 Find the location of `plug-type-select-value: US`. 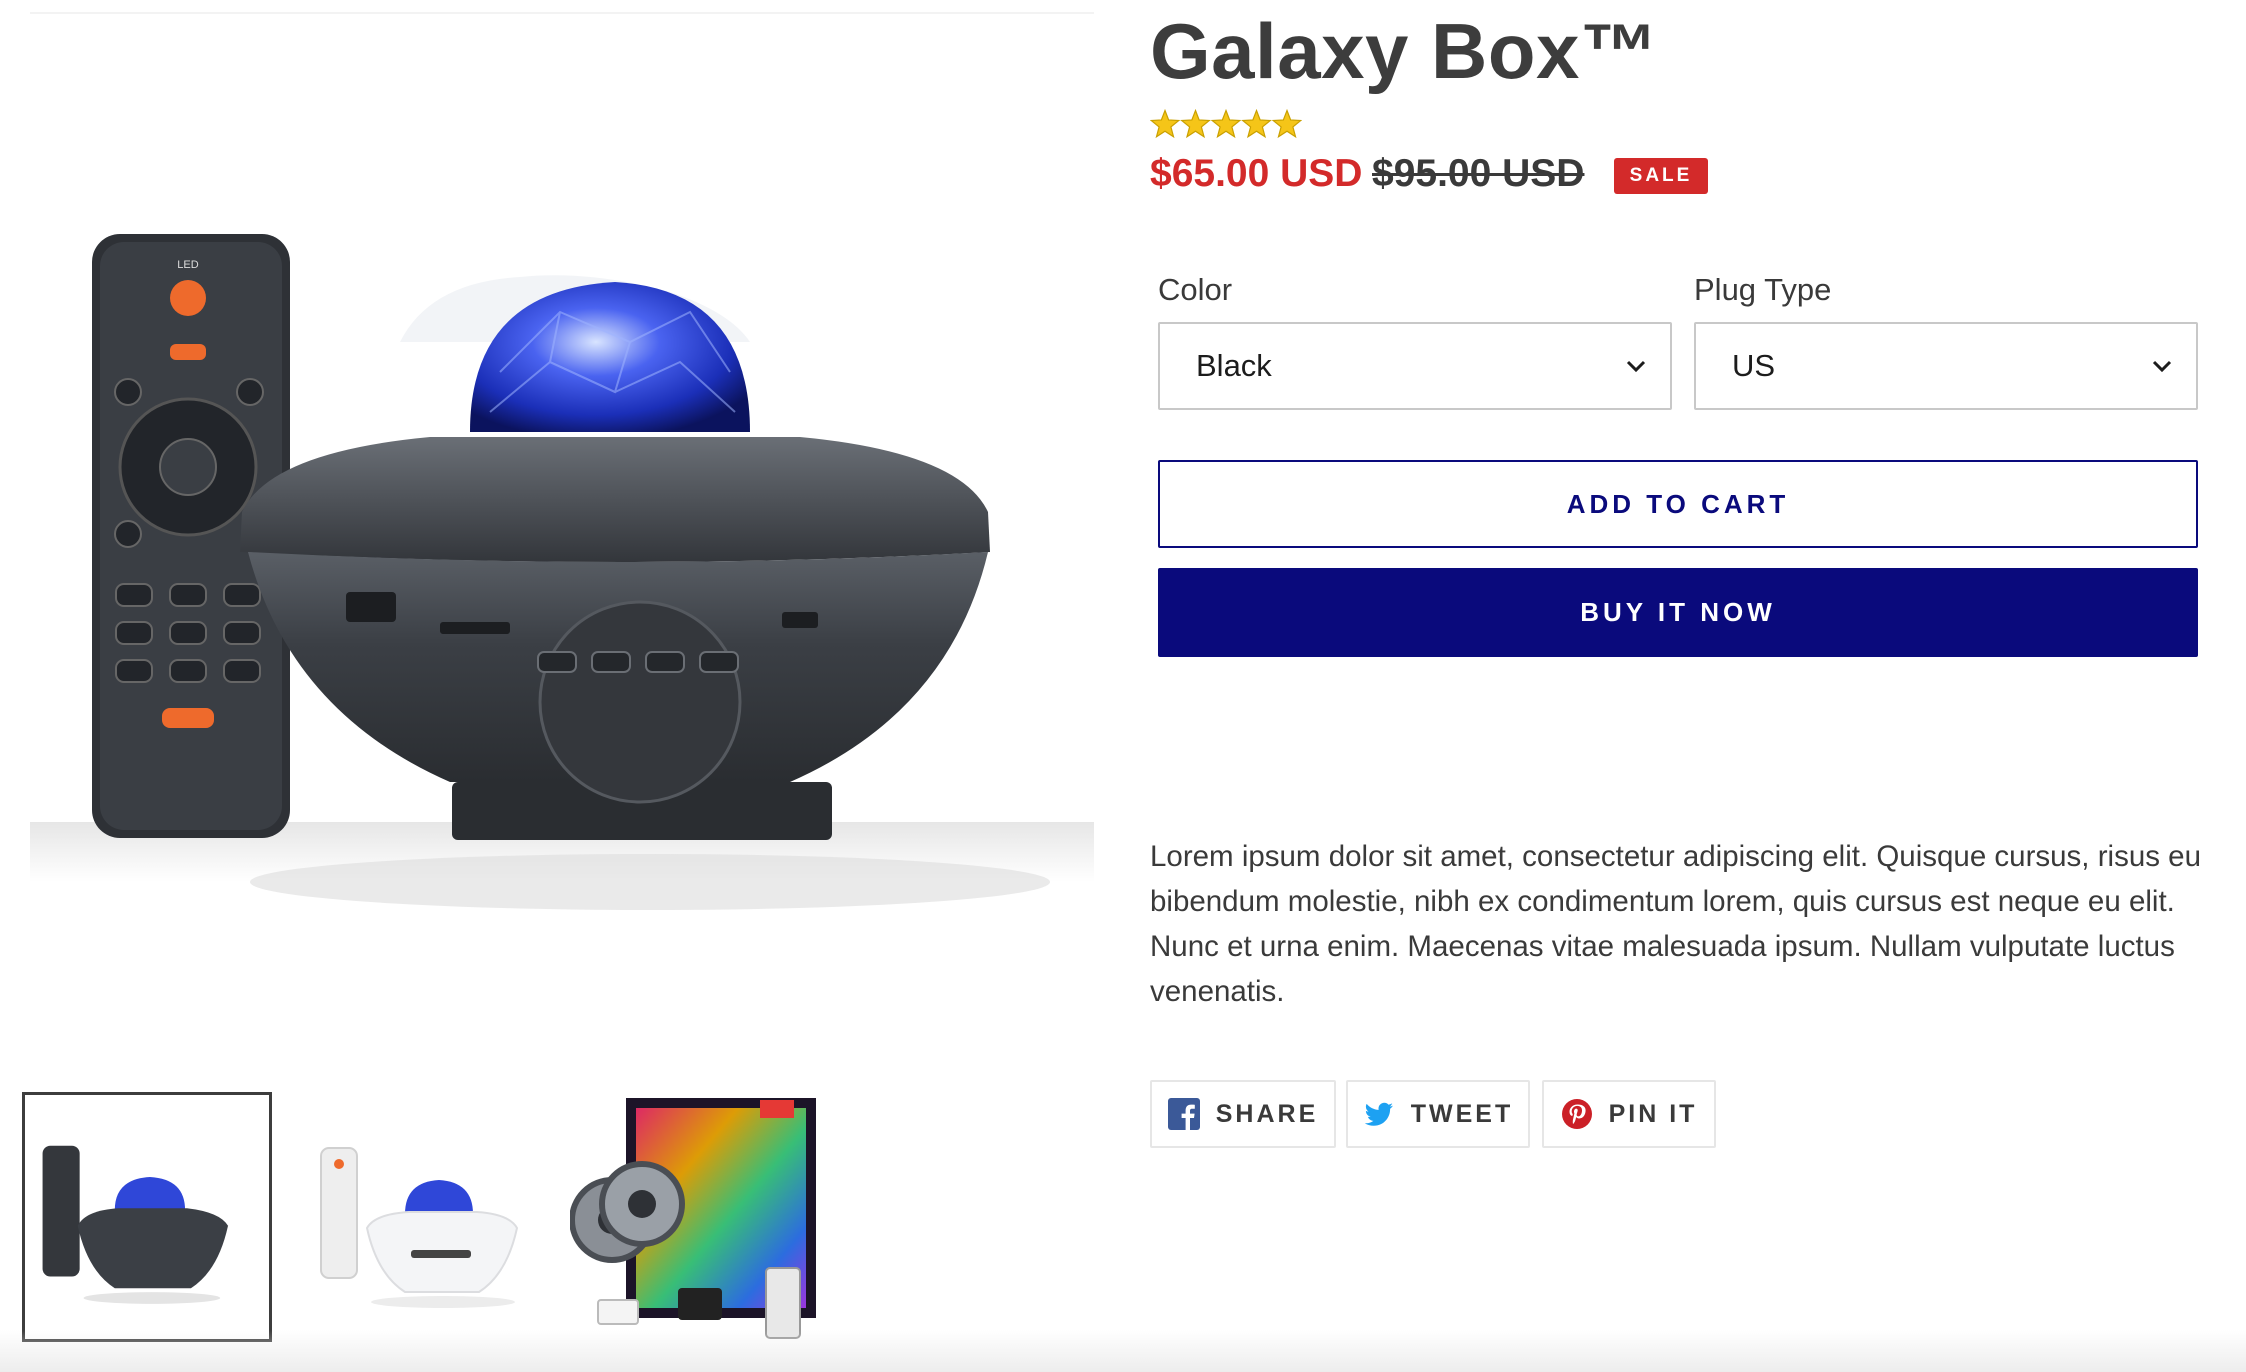

plug-type-select-value: US is located at coordinates (1754, 365).